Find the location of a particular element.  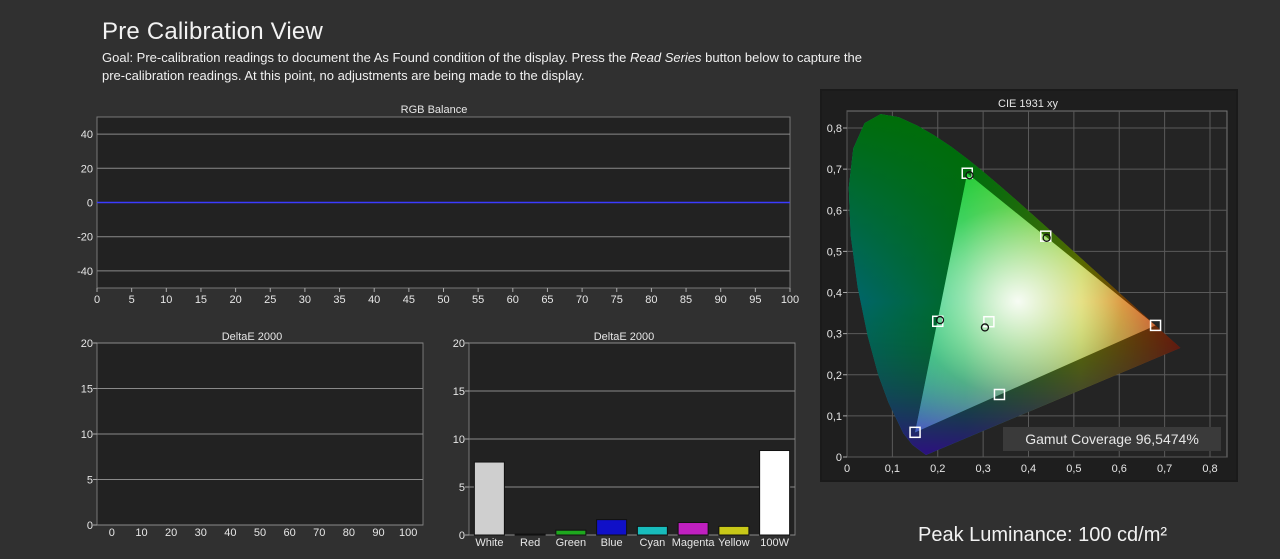

y-tick-label: 0,7 is located at coordinates (834, 170).